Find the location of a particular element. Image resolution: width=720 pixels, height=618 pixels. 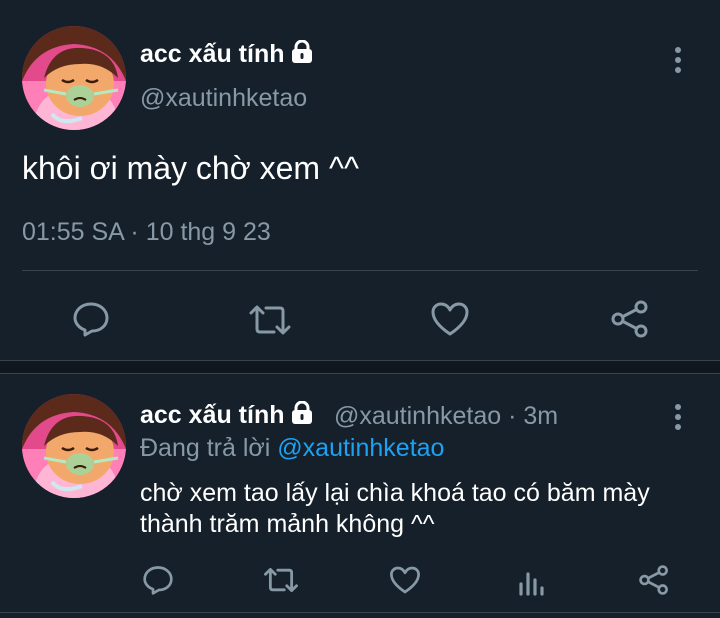

replying-to: Đang trả lời @xautinhketao is located at coordinates (292, 448).